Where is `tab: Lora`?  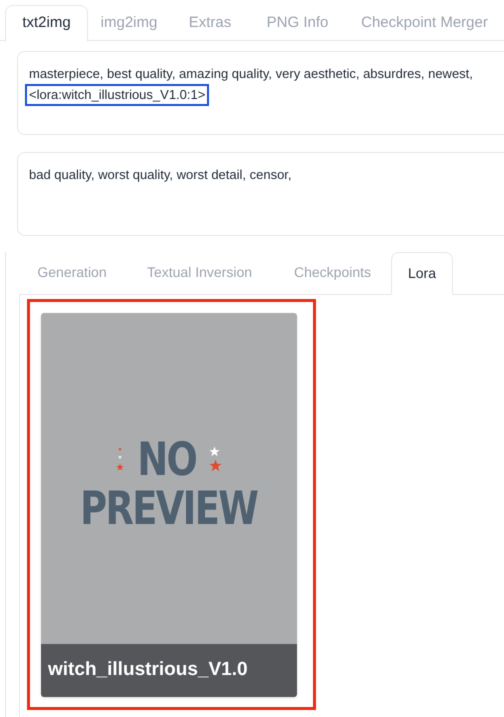 tab: Lora is located at coordinates (422, 273).